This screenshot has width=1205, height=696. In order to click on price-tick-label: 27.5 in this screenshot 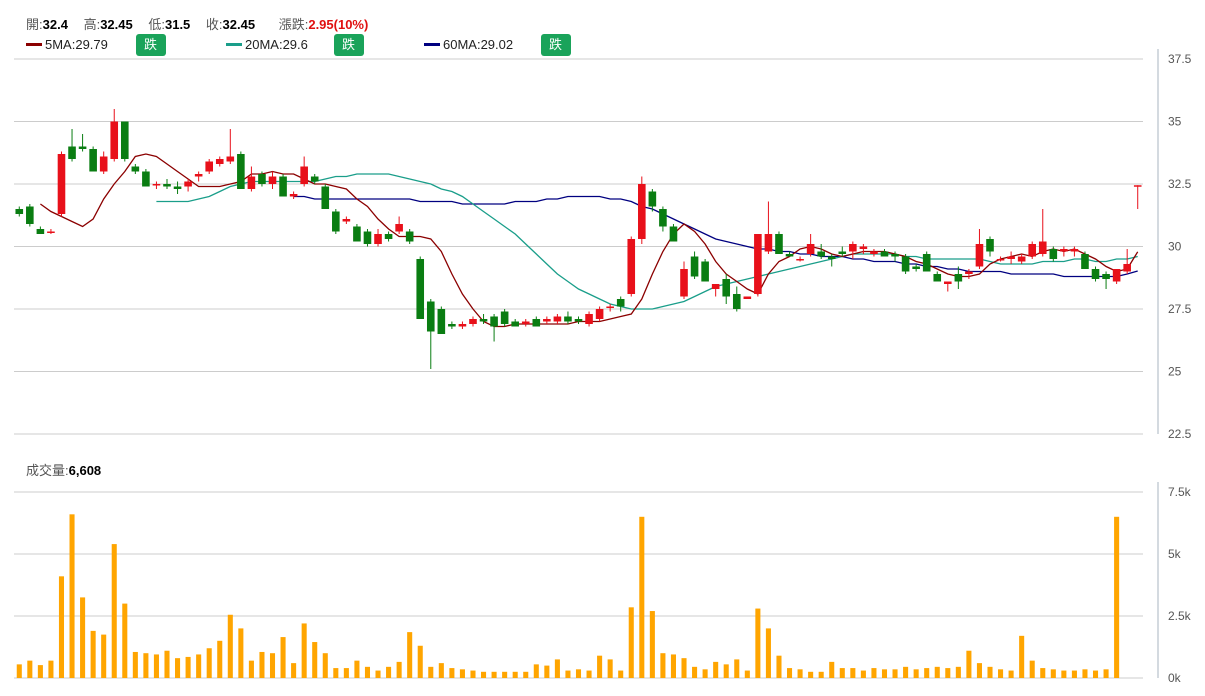, I will do `click(1180, 309)`.